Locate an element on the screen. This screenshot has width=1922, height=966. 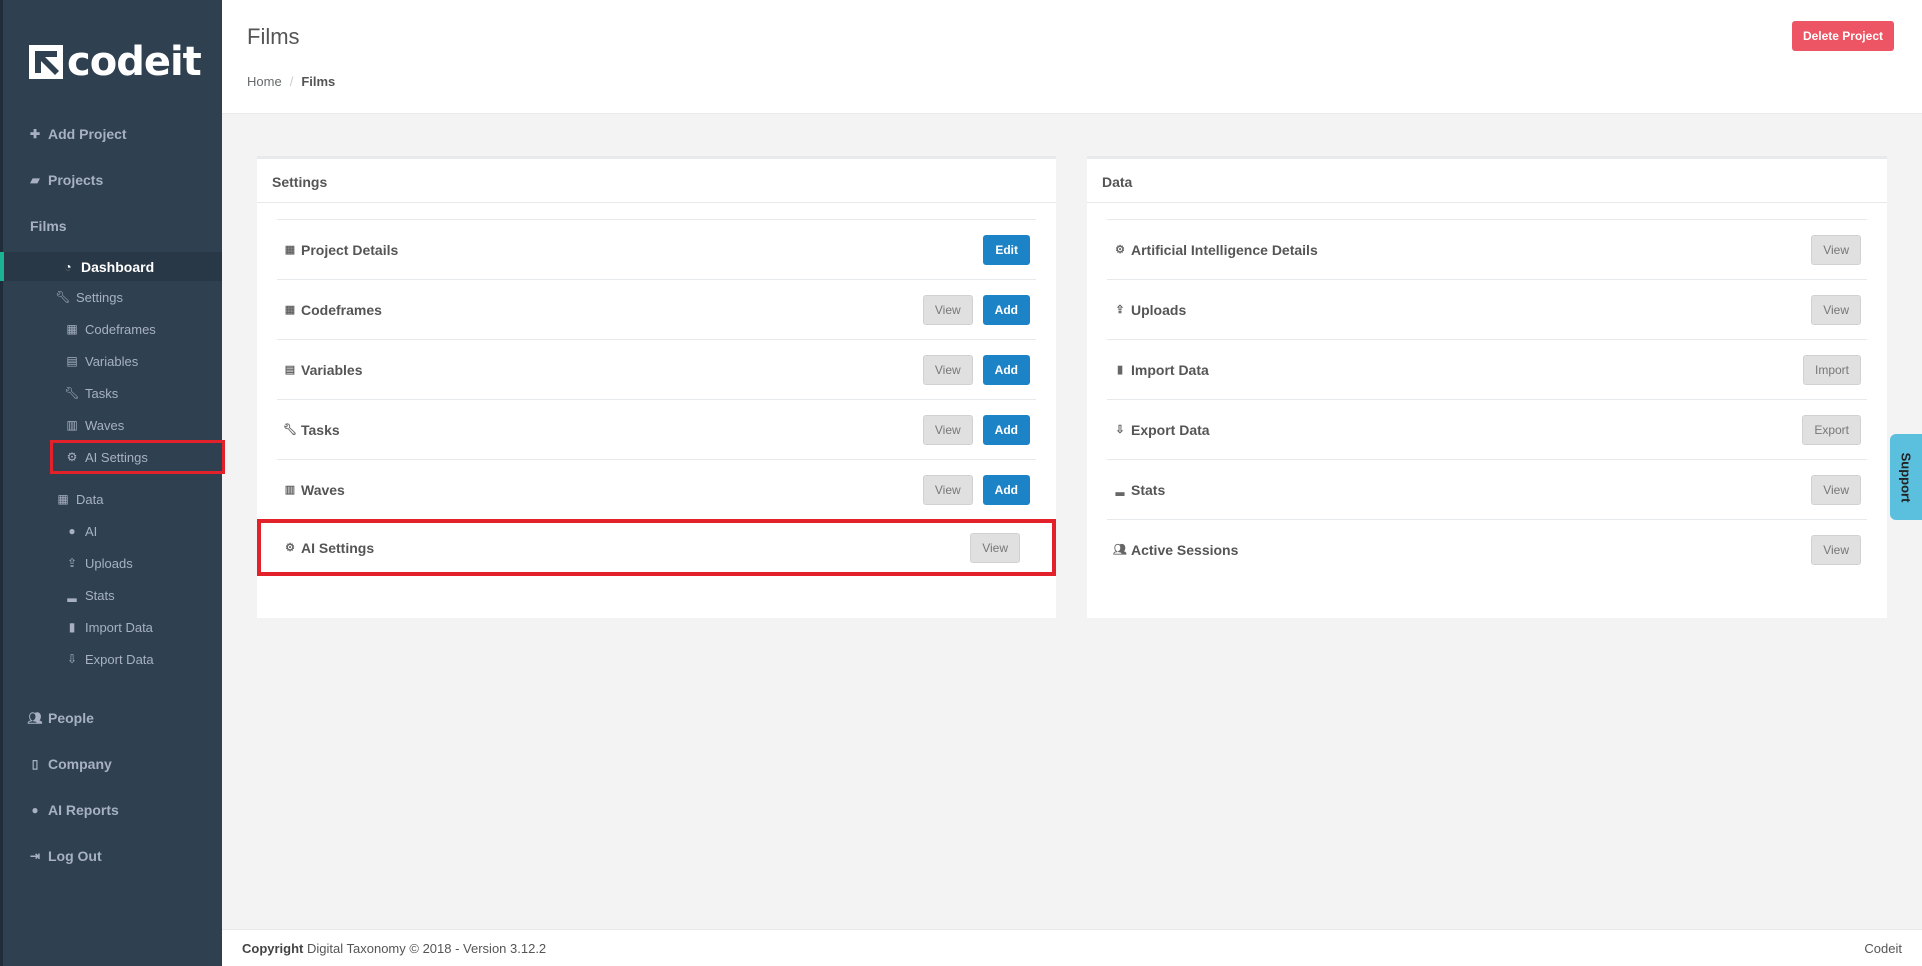
page-header: Films Home / Films Delete Project is located at coordinates (1072, 57).